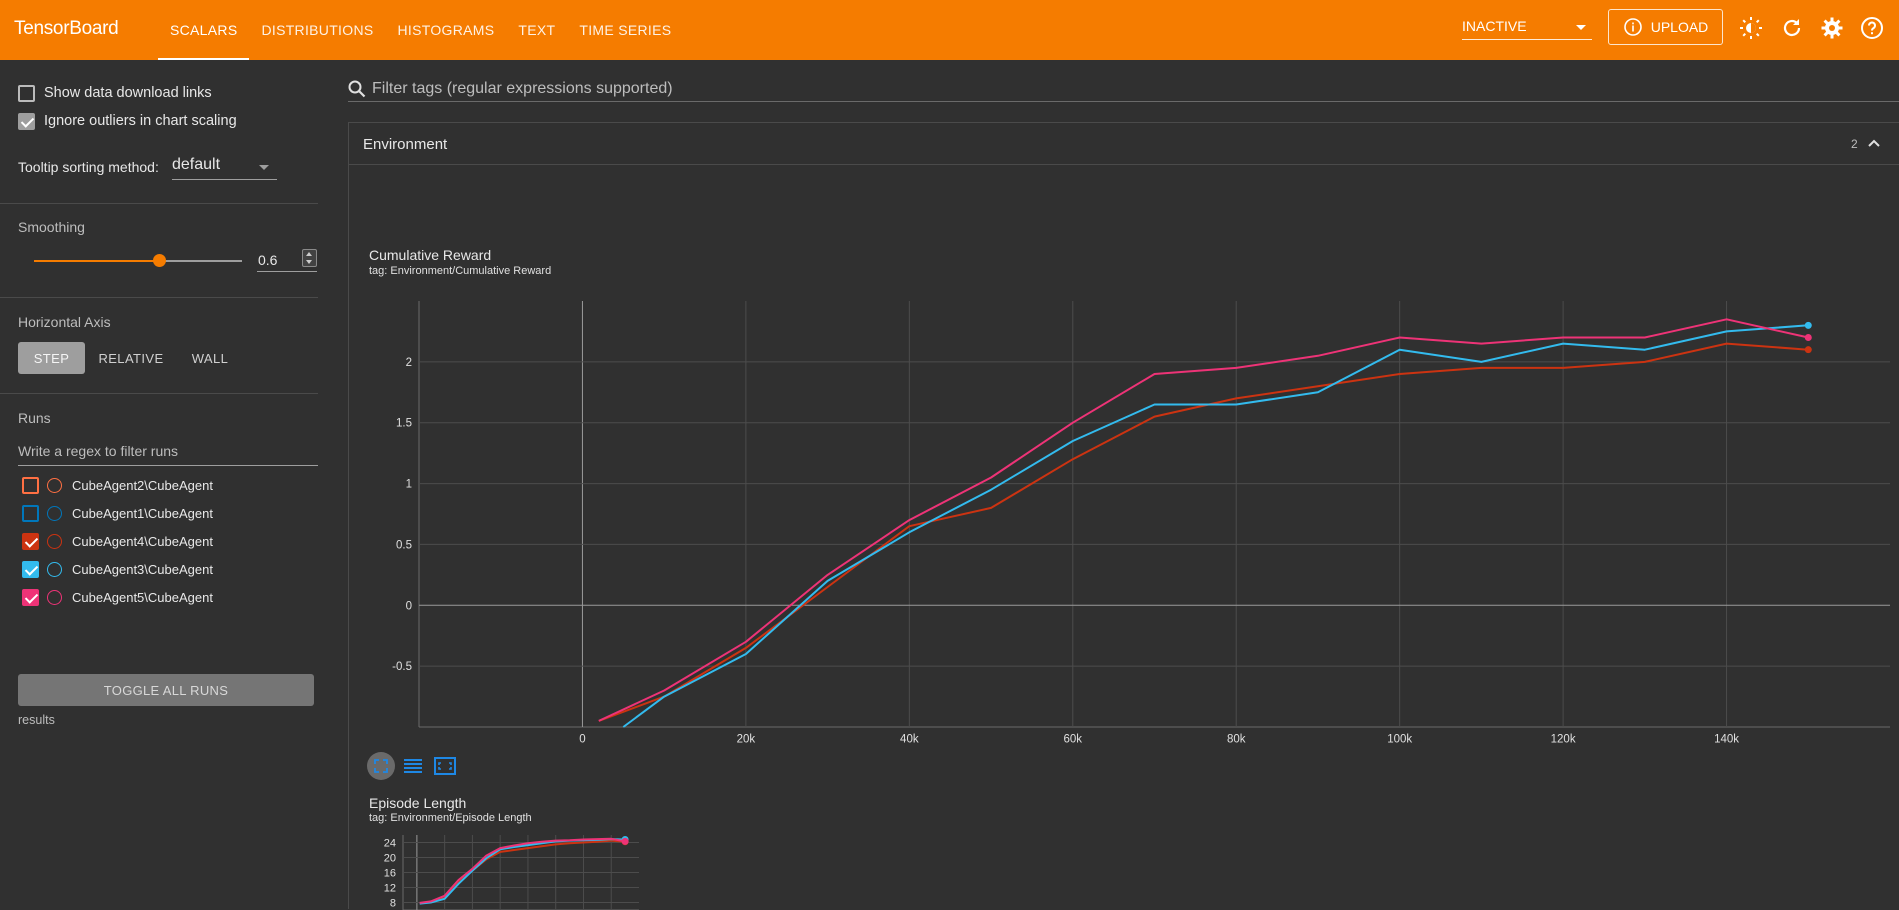 The height and width of the screenshot is (910, 1899). What do you see at coordinates (128, 93) in the screenshot?
I see `show-download-links-label: Show data download links` at bounding box center [128, 93].